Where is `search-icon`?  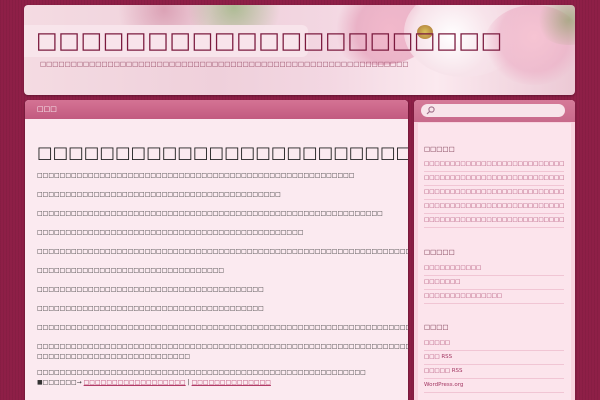 search-icon is located at coordinates (430, 110).